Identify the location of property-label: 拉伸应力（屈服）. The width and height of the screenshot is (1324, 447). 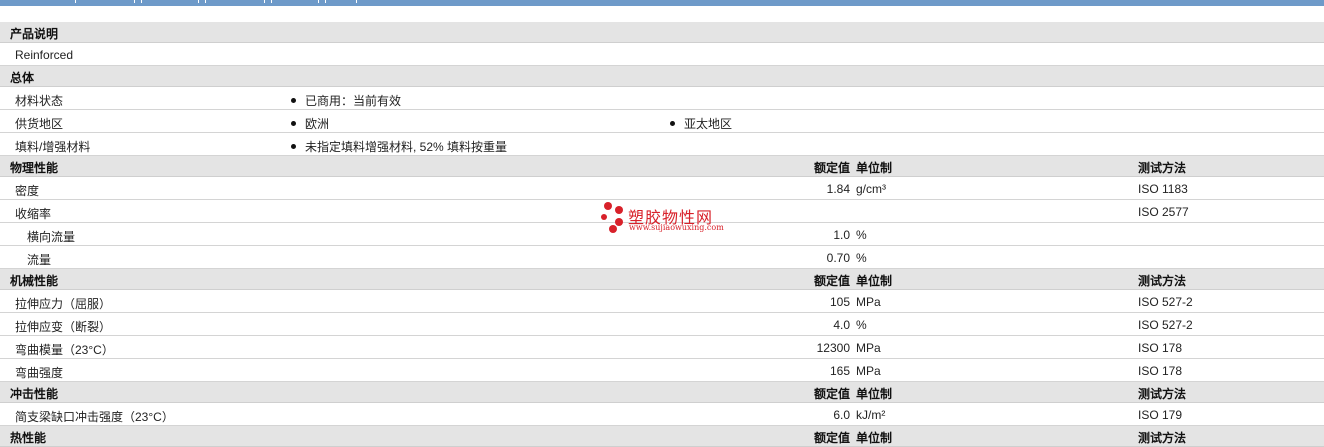
(63, 304).